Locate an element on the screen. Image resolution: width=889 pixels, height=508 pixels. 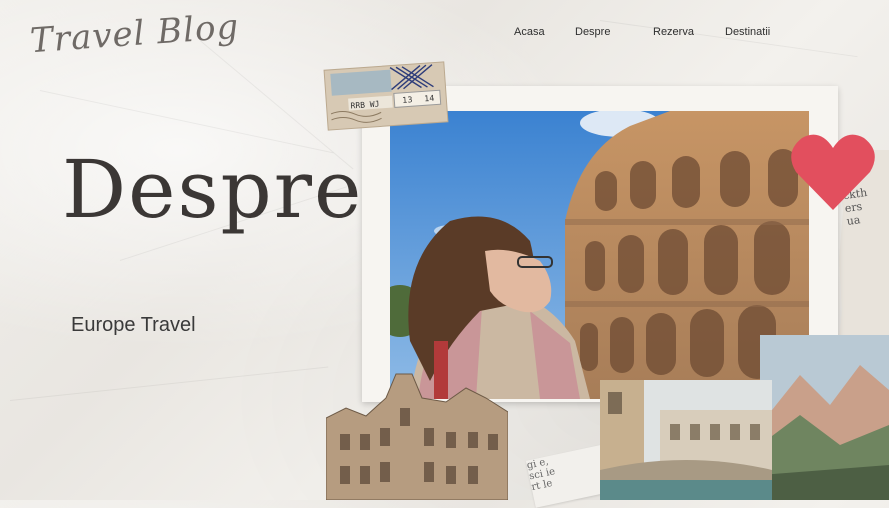
mountain-postcard is located at coordinates (824, 417).